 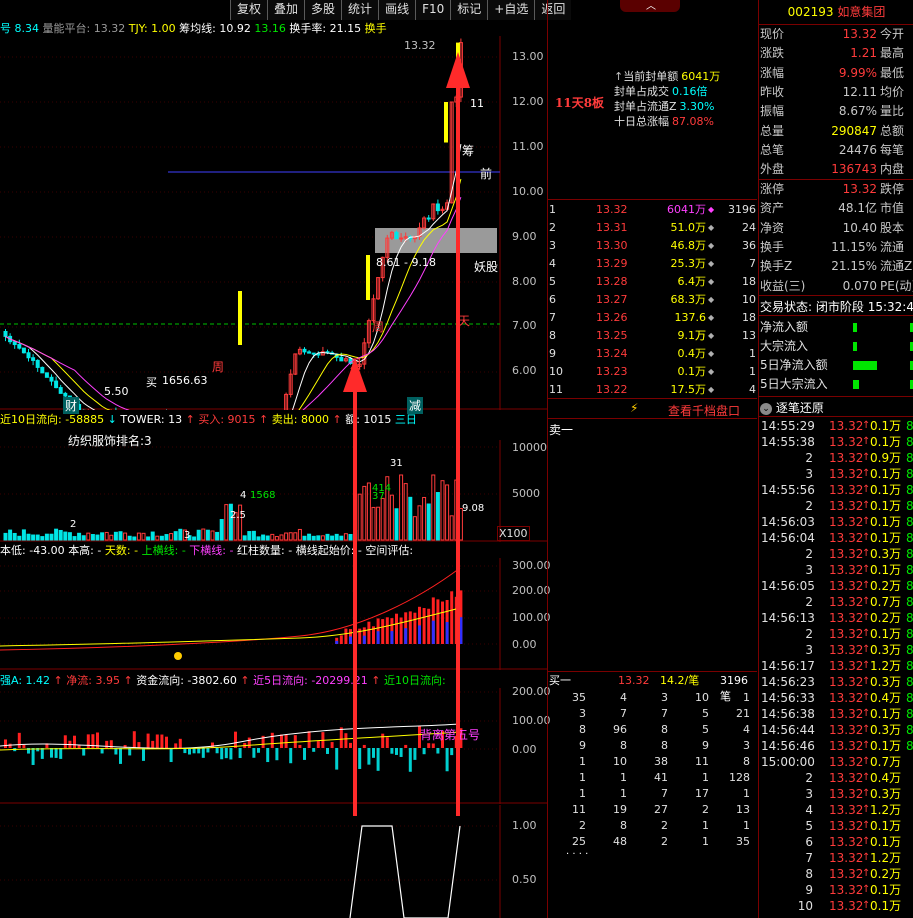 I want to click on trade-state-label: 交易状态:, so click(x=786, y=307).